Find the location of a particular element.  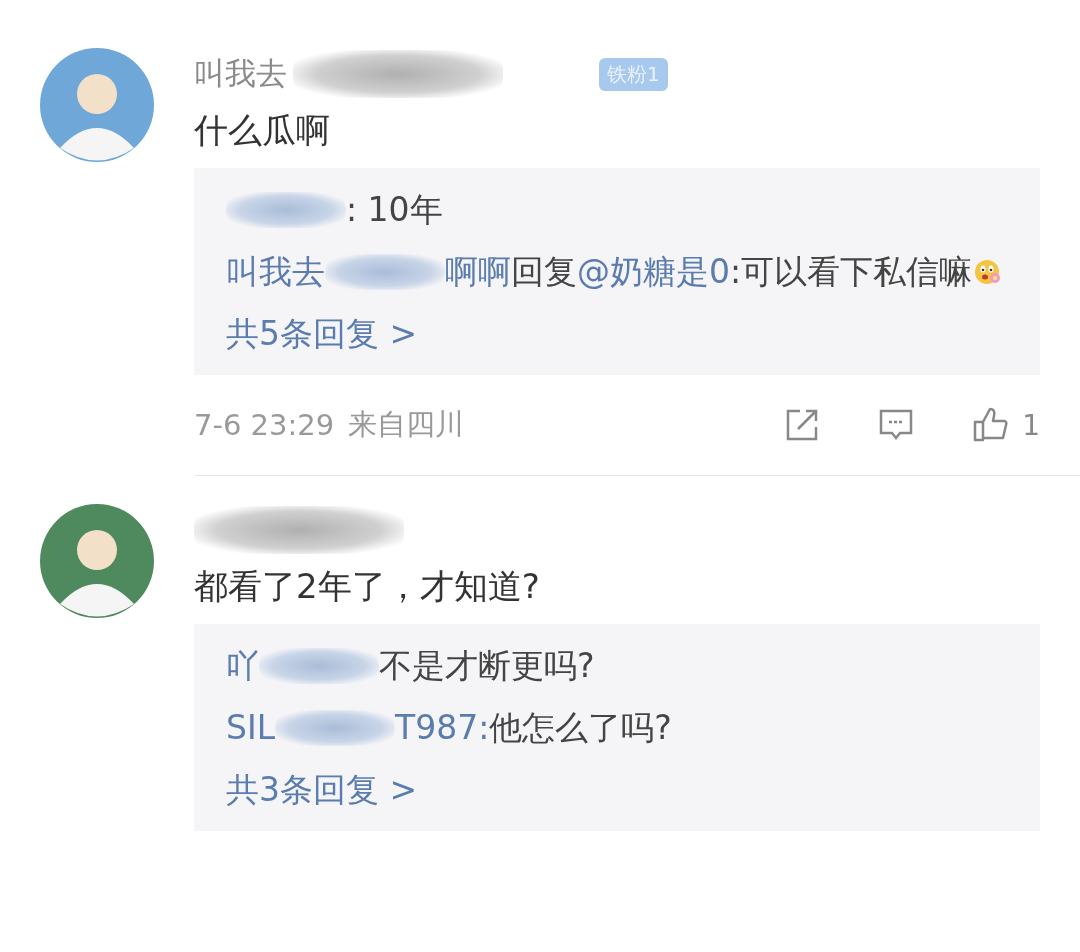

post-location: 来自四川 is located at coordinates (406, 424).